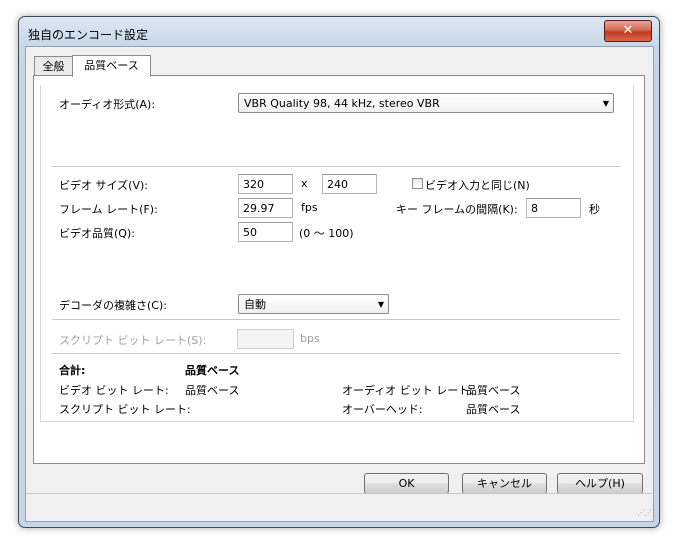  Describe the element at coordinates (255, 304) in the screenshot. I see `decoder-complexity-value: 自動` at that location.